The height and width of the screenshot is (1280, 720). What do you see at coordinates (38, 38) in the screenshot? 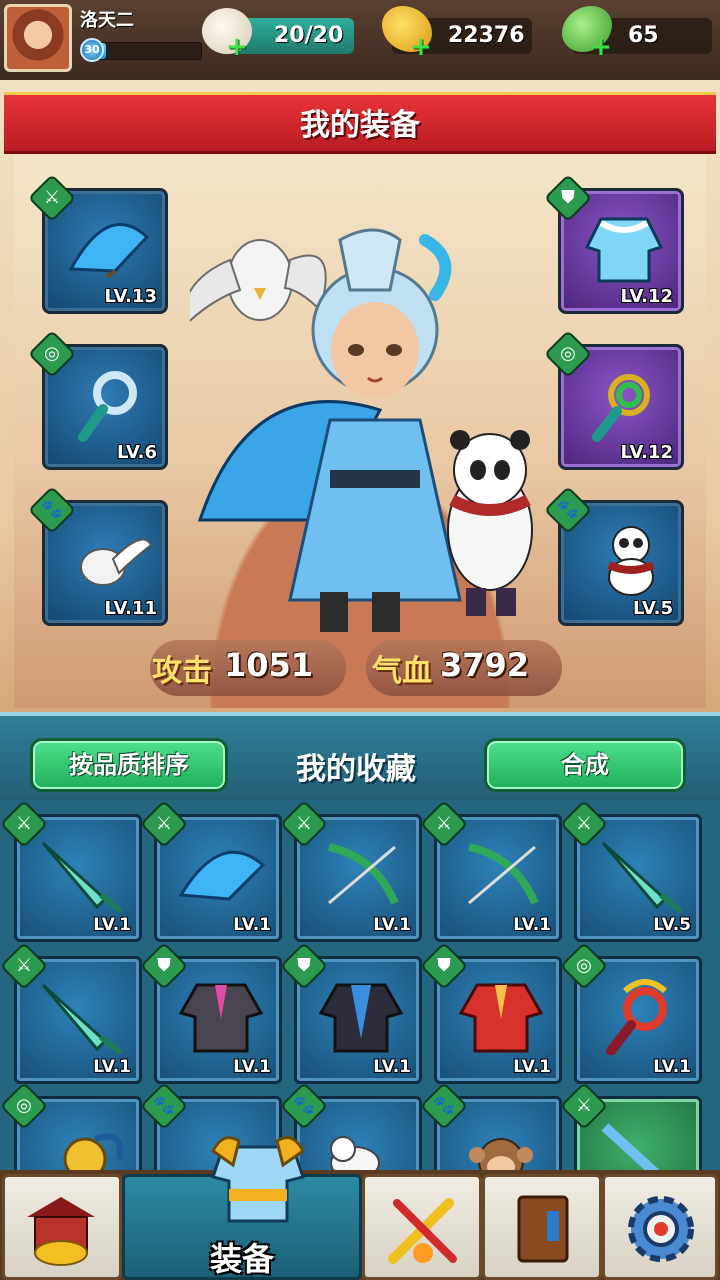
I see `player-avatar` at bounding box center [38, 38].